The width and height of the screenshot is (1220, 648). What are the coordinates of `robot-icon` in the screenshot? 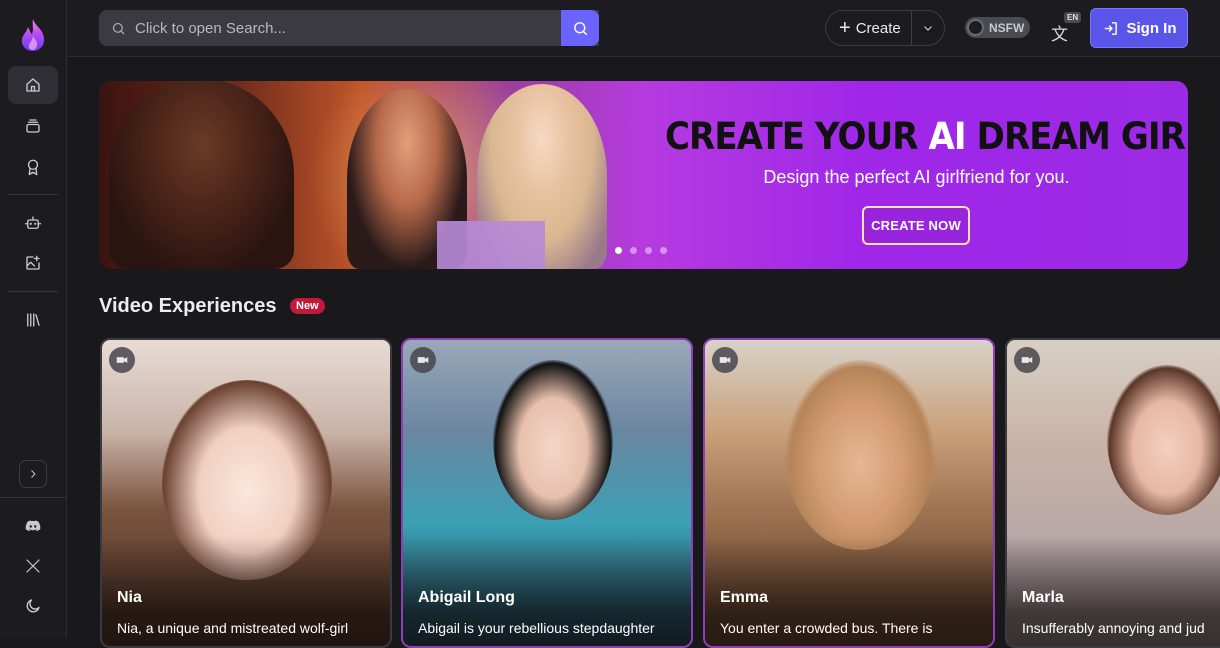 It's located at (33, 222).